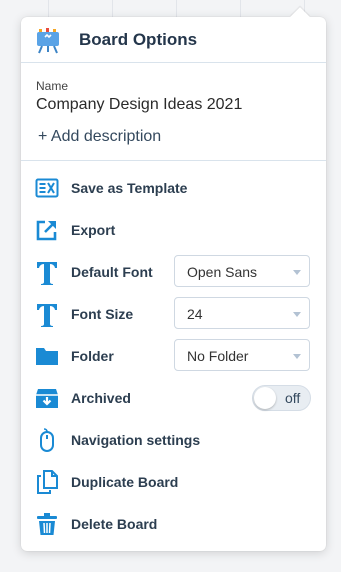 The height and width of the screenshot is (572, 341). Describe the element at coordinates (112, 272) in the screenshot. I see `default-font-label: Default Font` at that location.